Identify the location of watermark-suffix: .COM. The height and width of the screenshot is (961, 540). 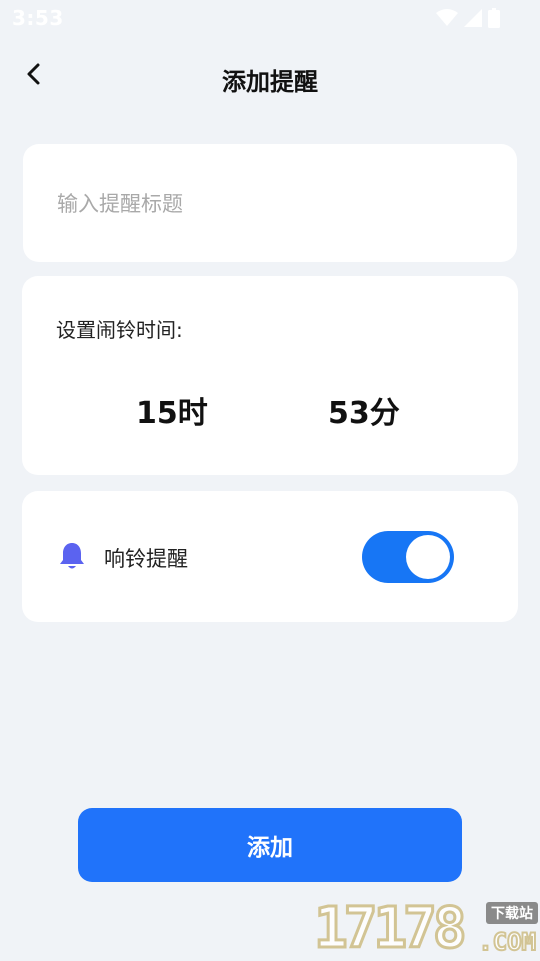
(507, 942).